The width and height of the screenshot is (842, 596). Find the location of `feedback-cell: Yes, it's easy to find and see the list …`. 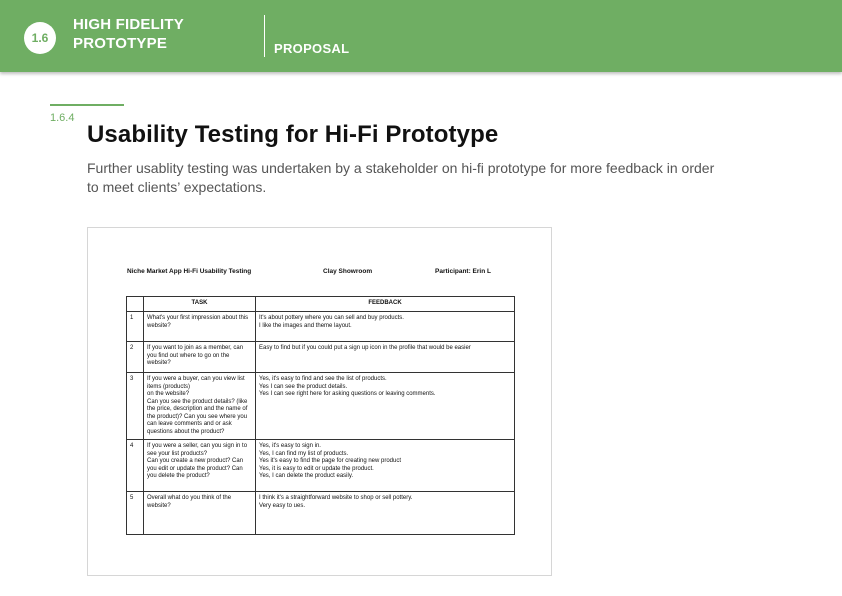

feedback-cell: Yes, it's easy to find and see the list … is located at coordinates (385, 406).